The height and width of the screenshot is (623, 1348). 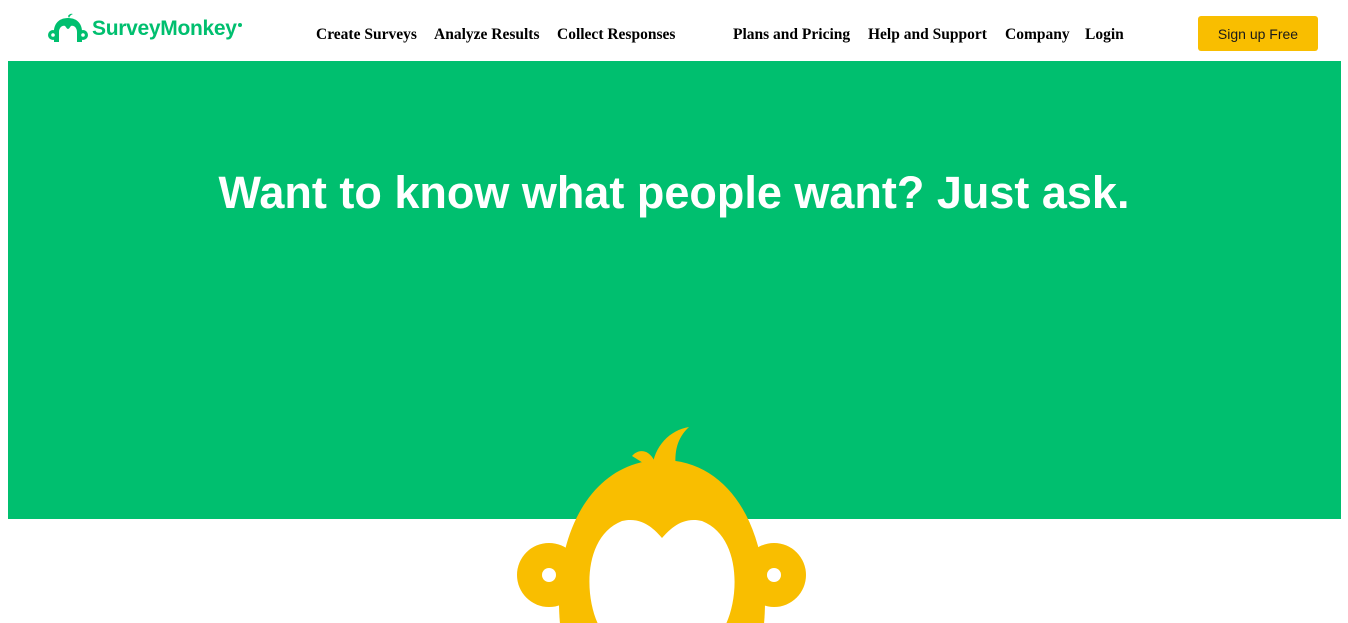 What do you see at coordinates (68, 27) in the screenshot?
I see `surveymonkey-logo-icon` at bounding box center [68, 27].